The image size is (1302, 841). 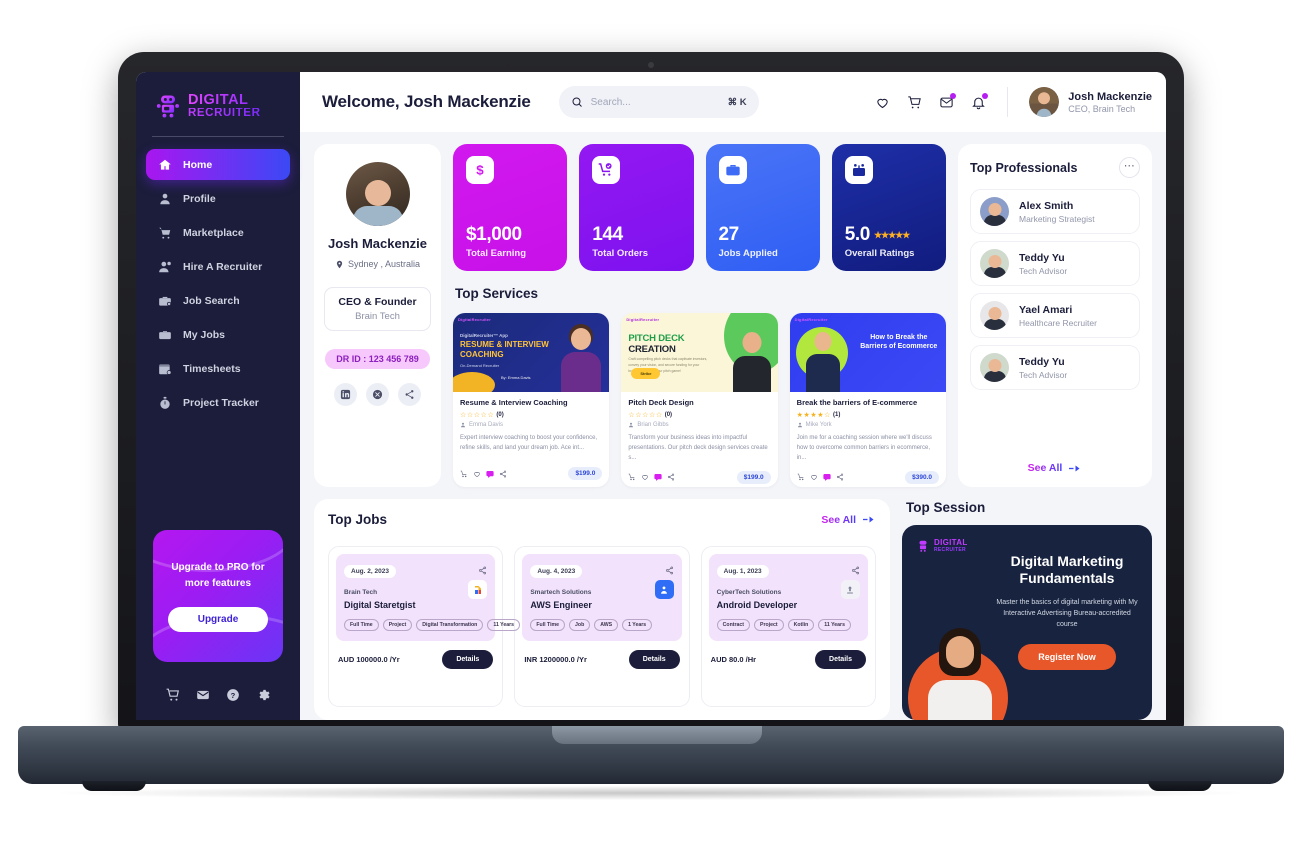 I want to click on job-card-top: Aug. 1, 2023, so click(x=788, y=571).